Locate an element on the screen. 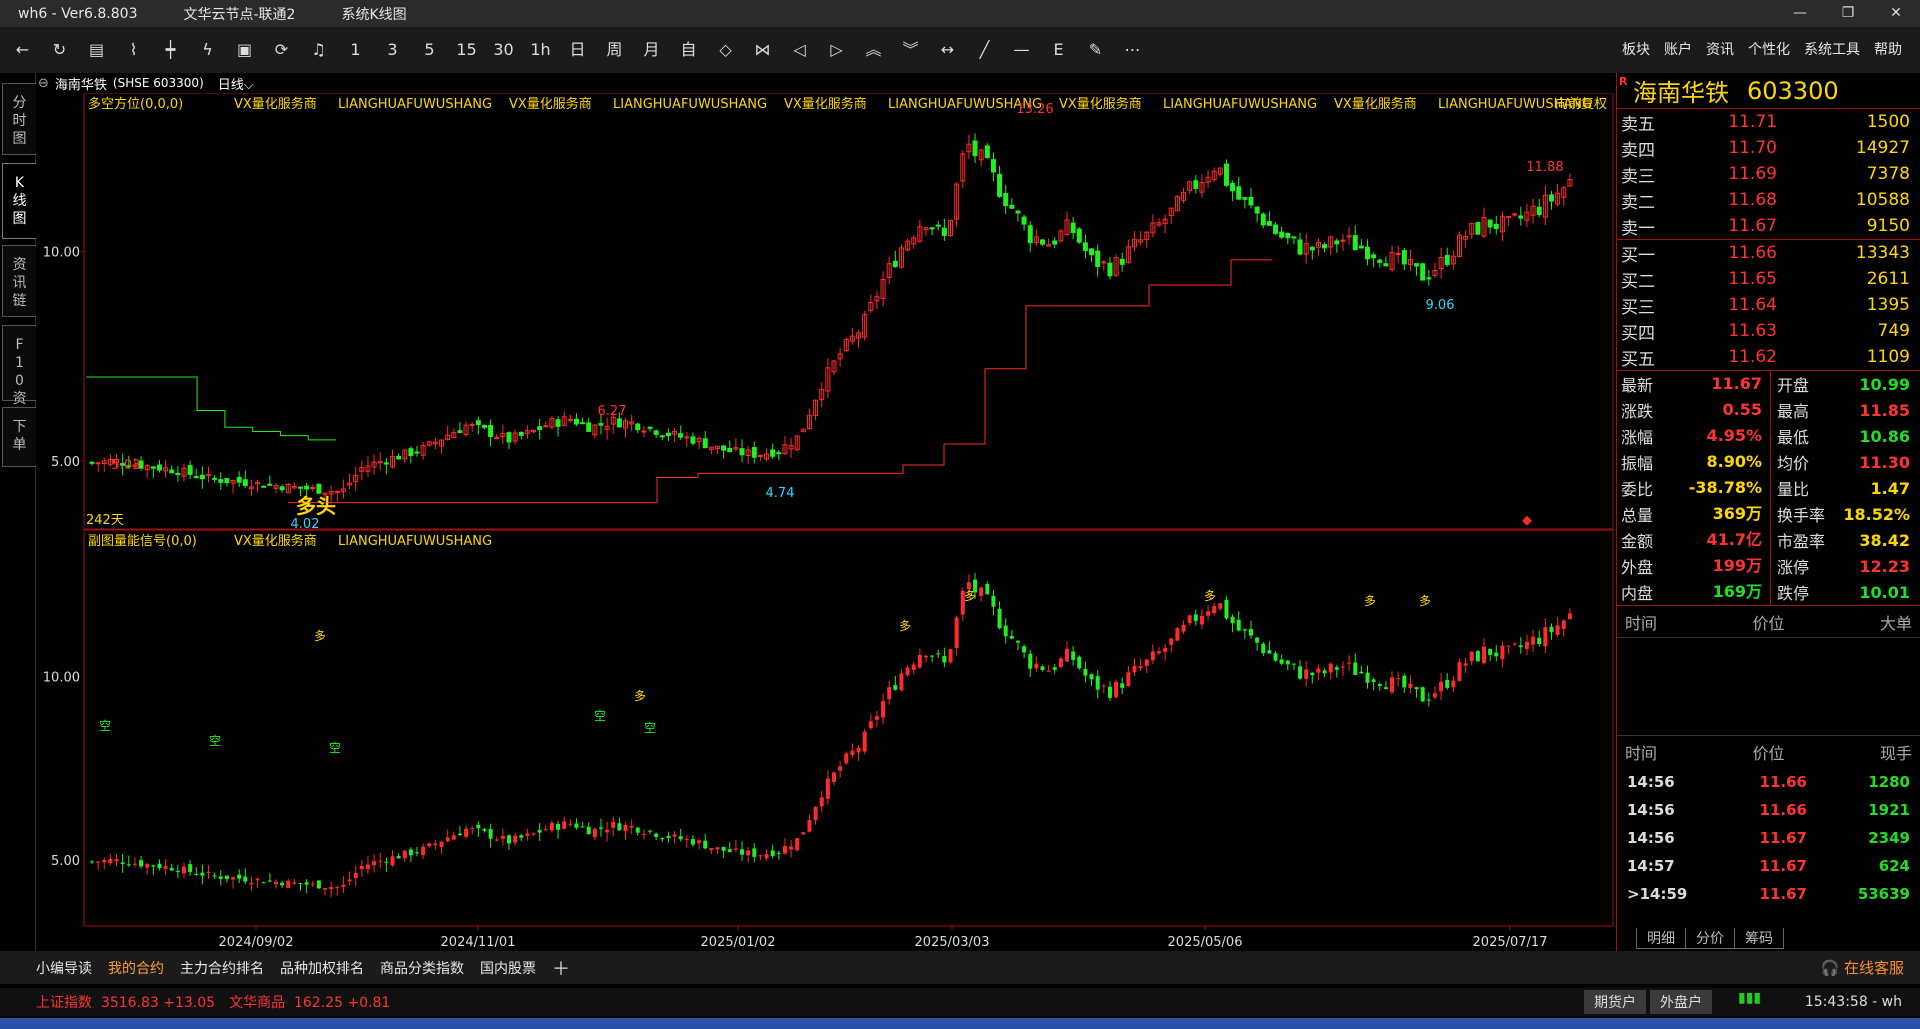 This screenshot has width=1920, height=1029. bottom-tab-2: 主力合约排名 is located at coordinates (222, 969).